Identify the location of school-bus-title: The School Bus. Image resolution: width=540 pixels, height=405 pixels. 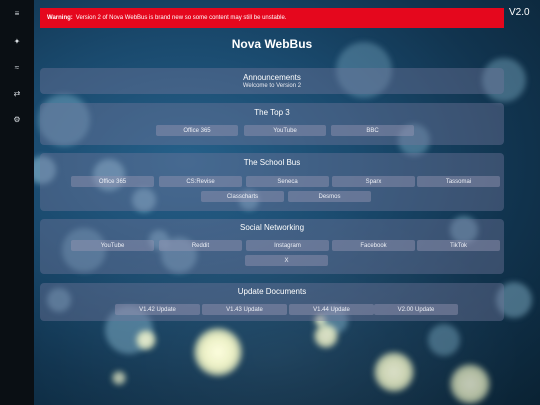
(272, 162).